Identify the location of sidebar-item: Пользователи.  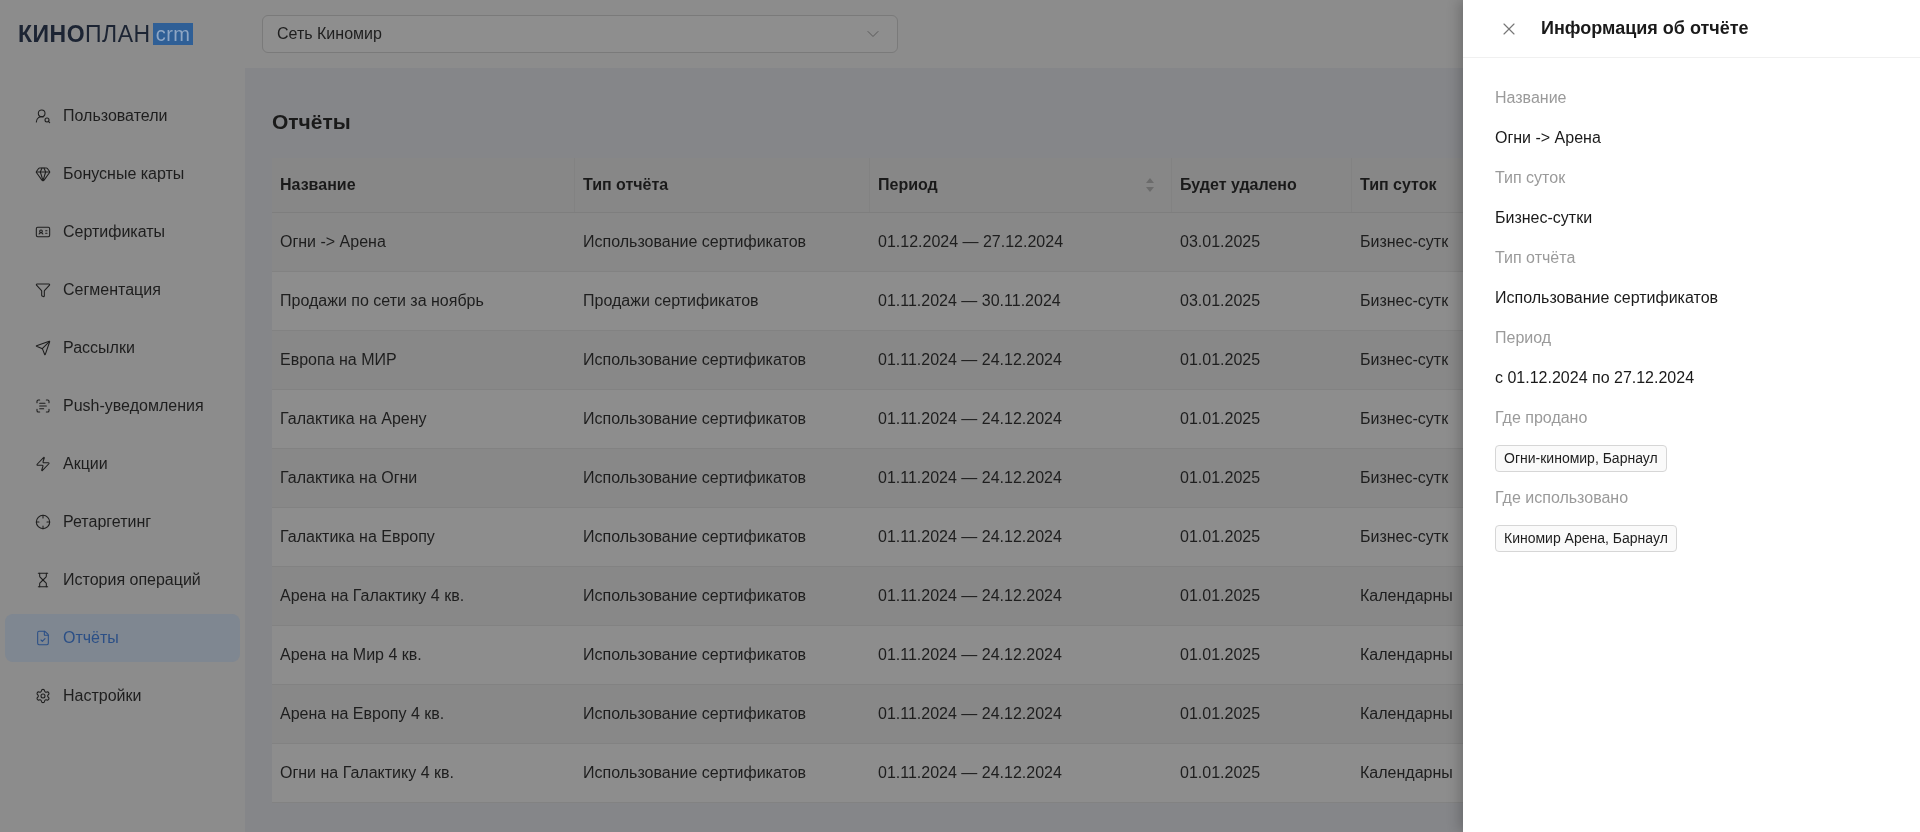
(122, 116).